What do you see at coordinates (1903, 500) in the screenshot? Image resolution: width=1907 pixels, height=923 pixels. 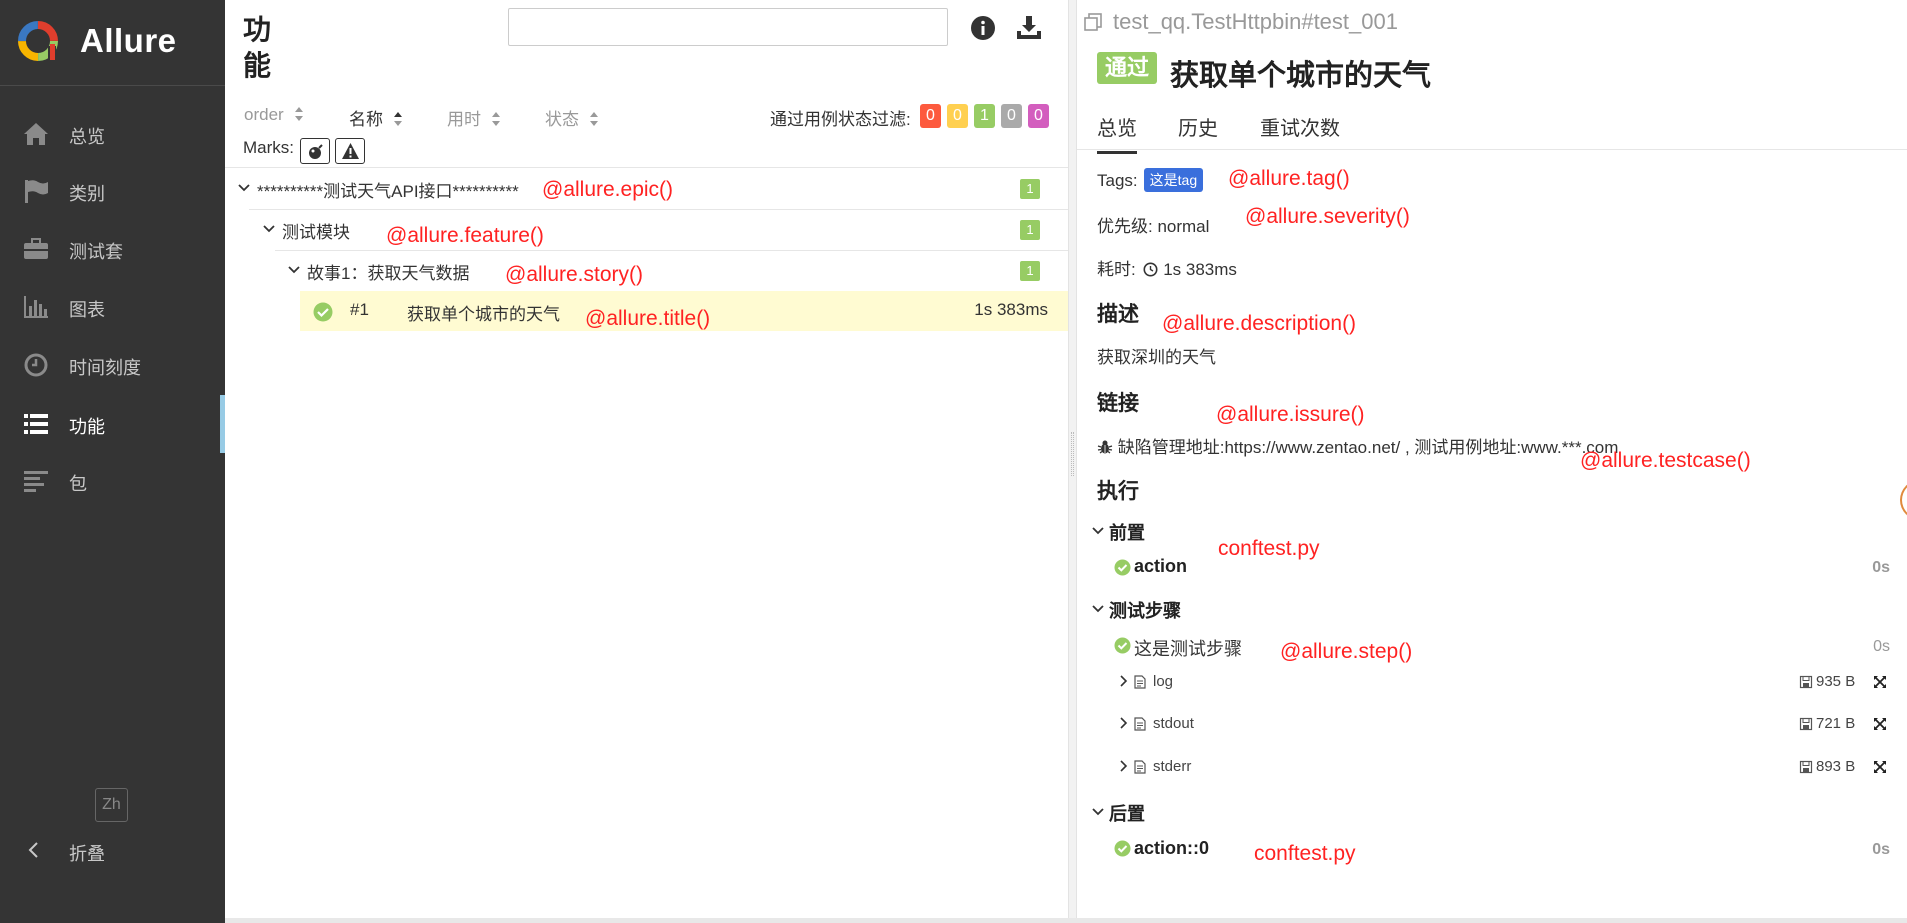 I see `floating-edge-widget` at bounding box center [1903, 500].